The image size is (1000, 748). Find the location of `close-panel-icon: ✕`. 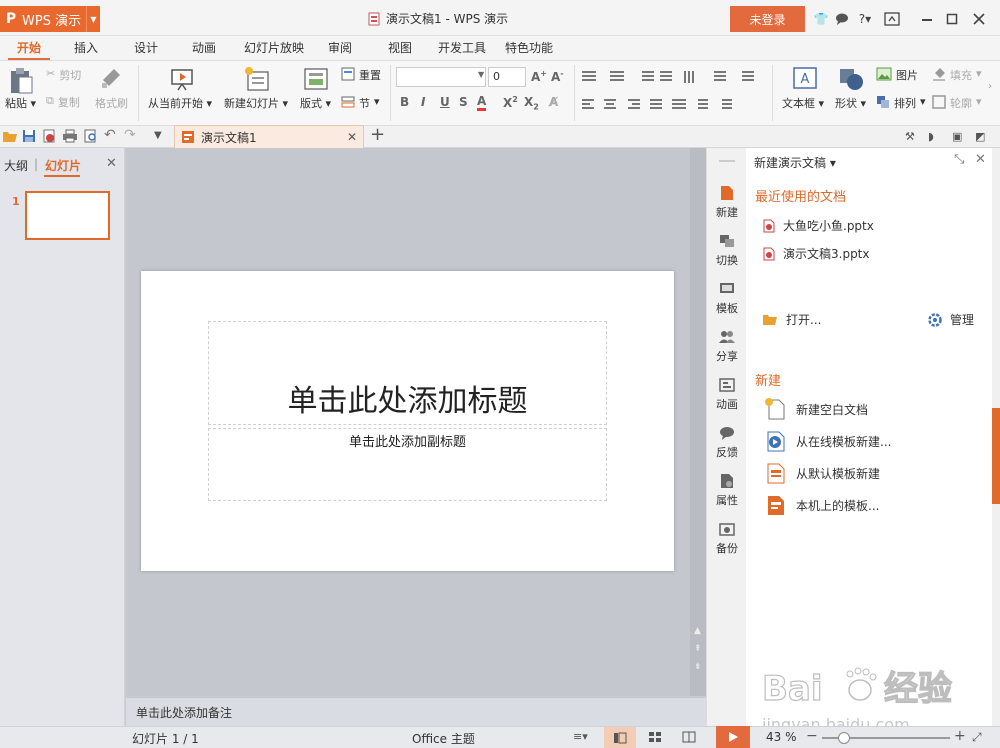

close-panel-icon: ✕ is located at coordinates (111, 163).